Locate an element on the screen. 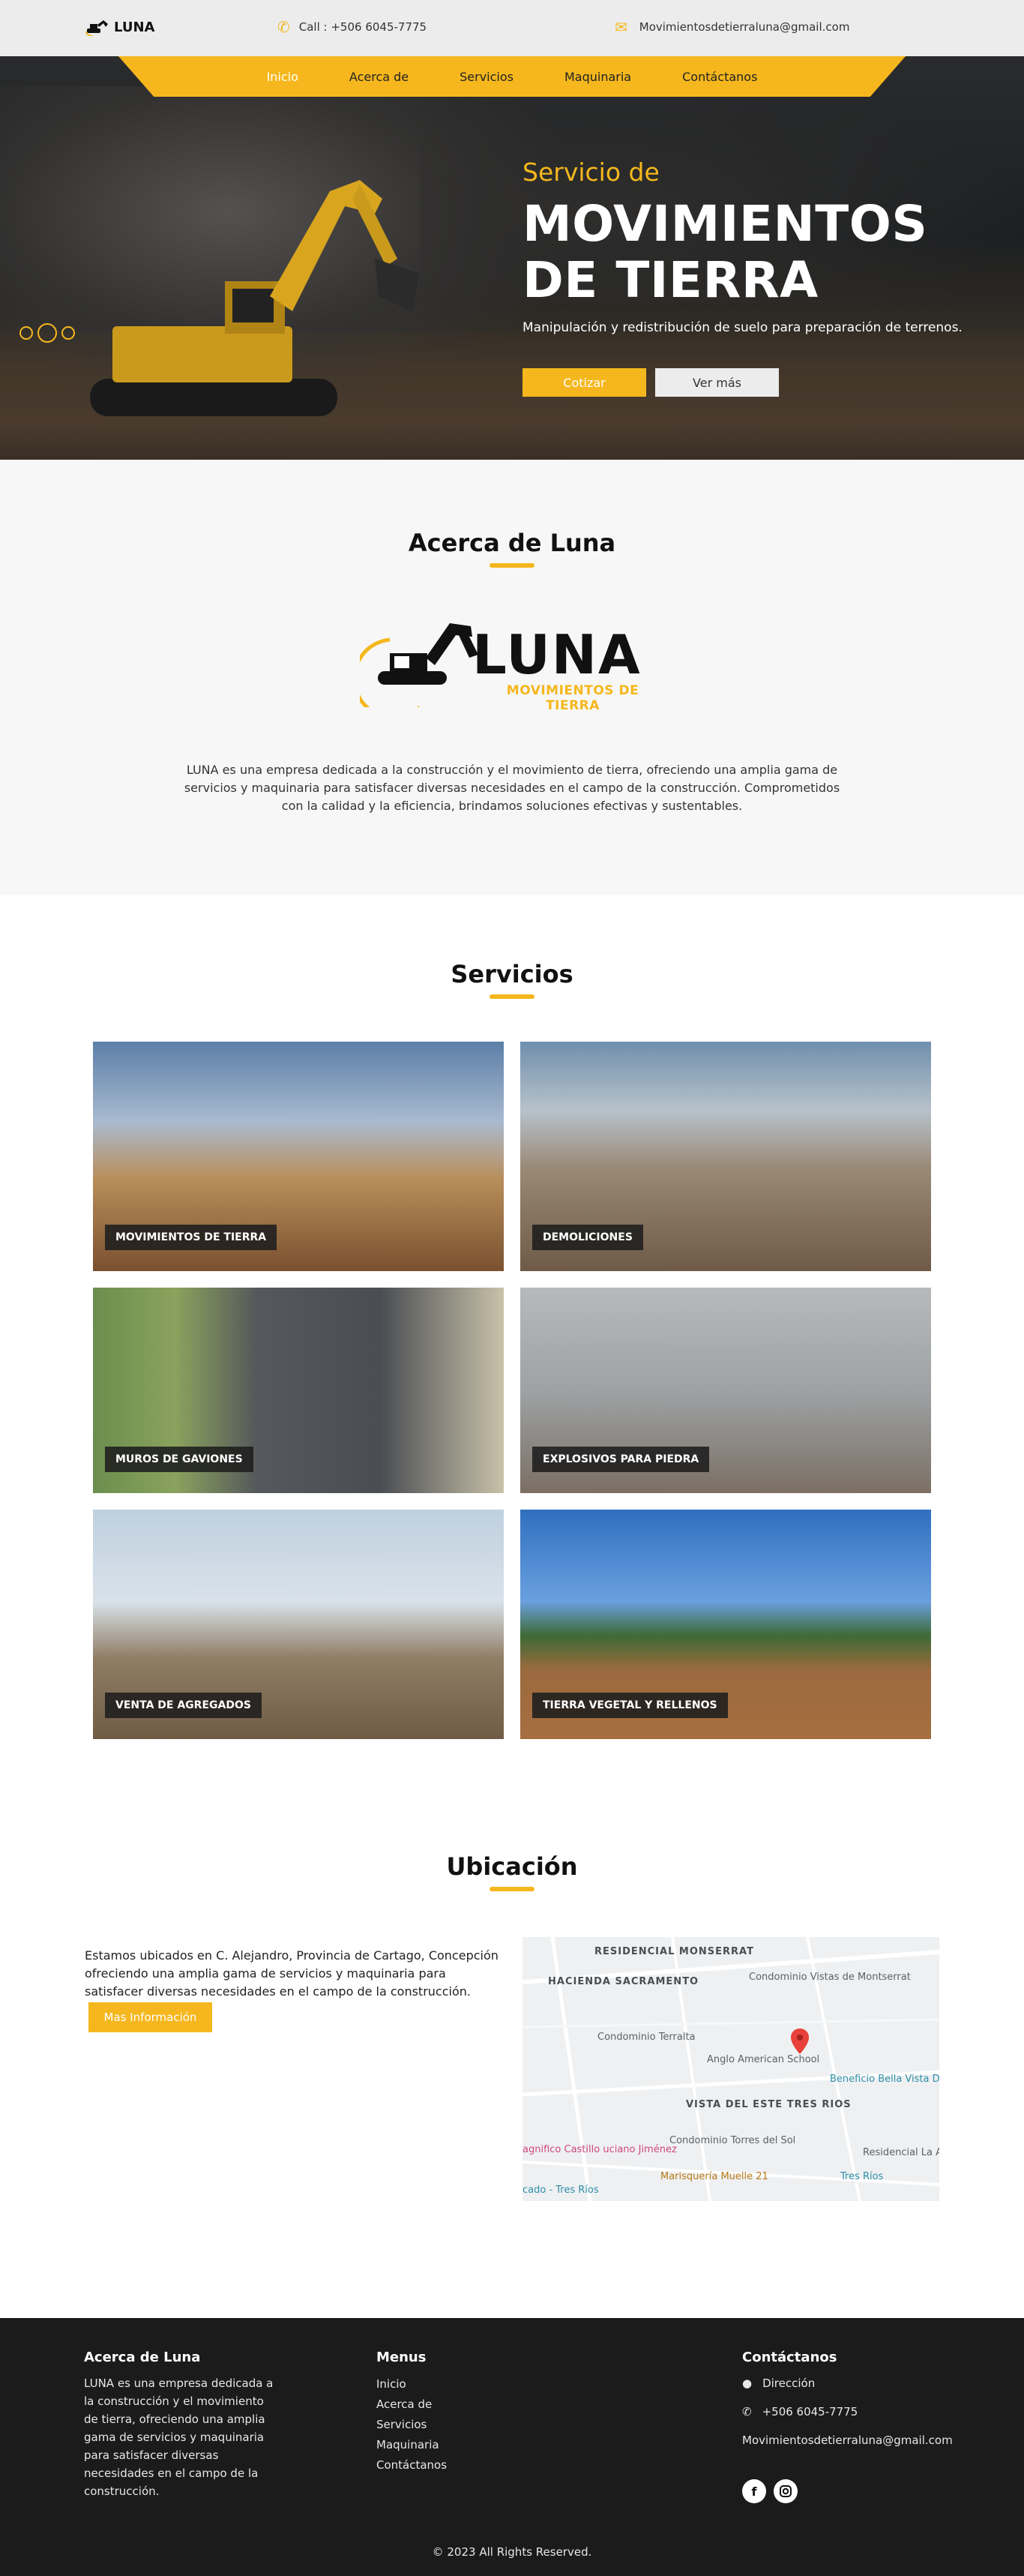 The width and height of the screenshot is (1024, 2576). service-label: MUROS DE GAVIONES is located at coordinates (179, 1459).